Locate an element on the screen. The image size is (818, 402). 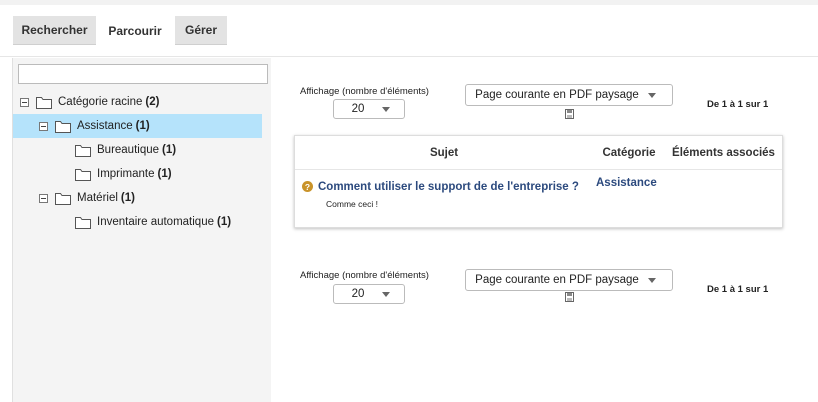
tree-node-bureautique: Bureautique (1) is located at coordinates (155, 150).